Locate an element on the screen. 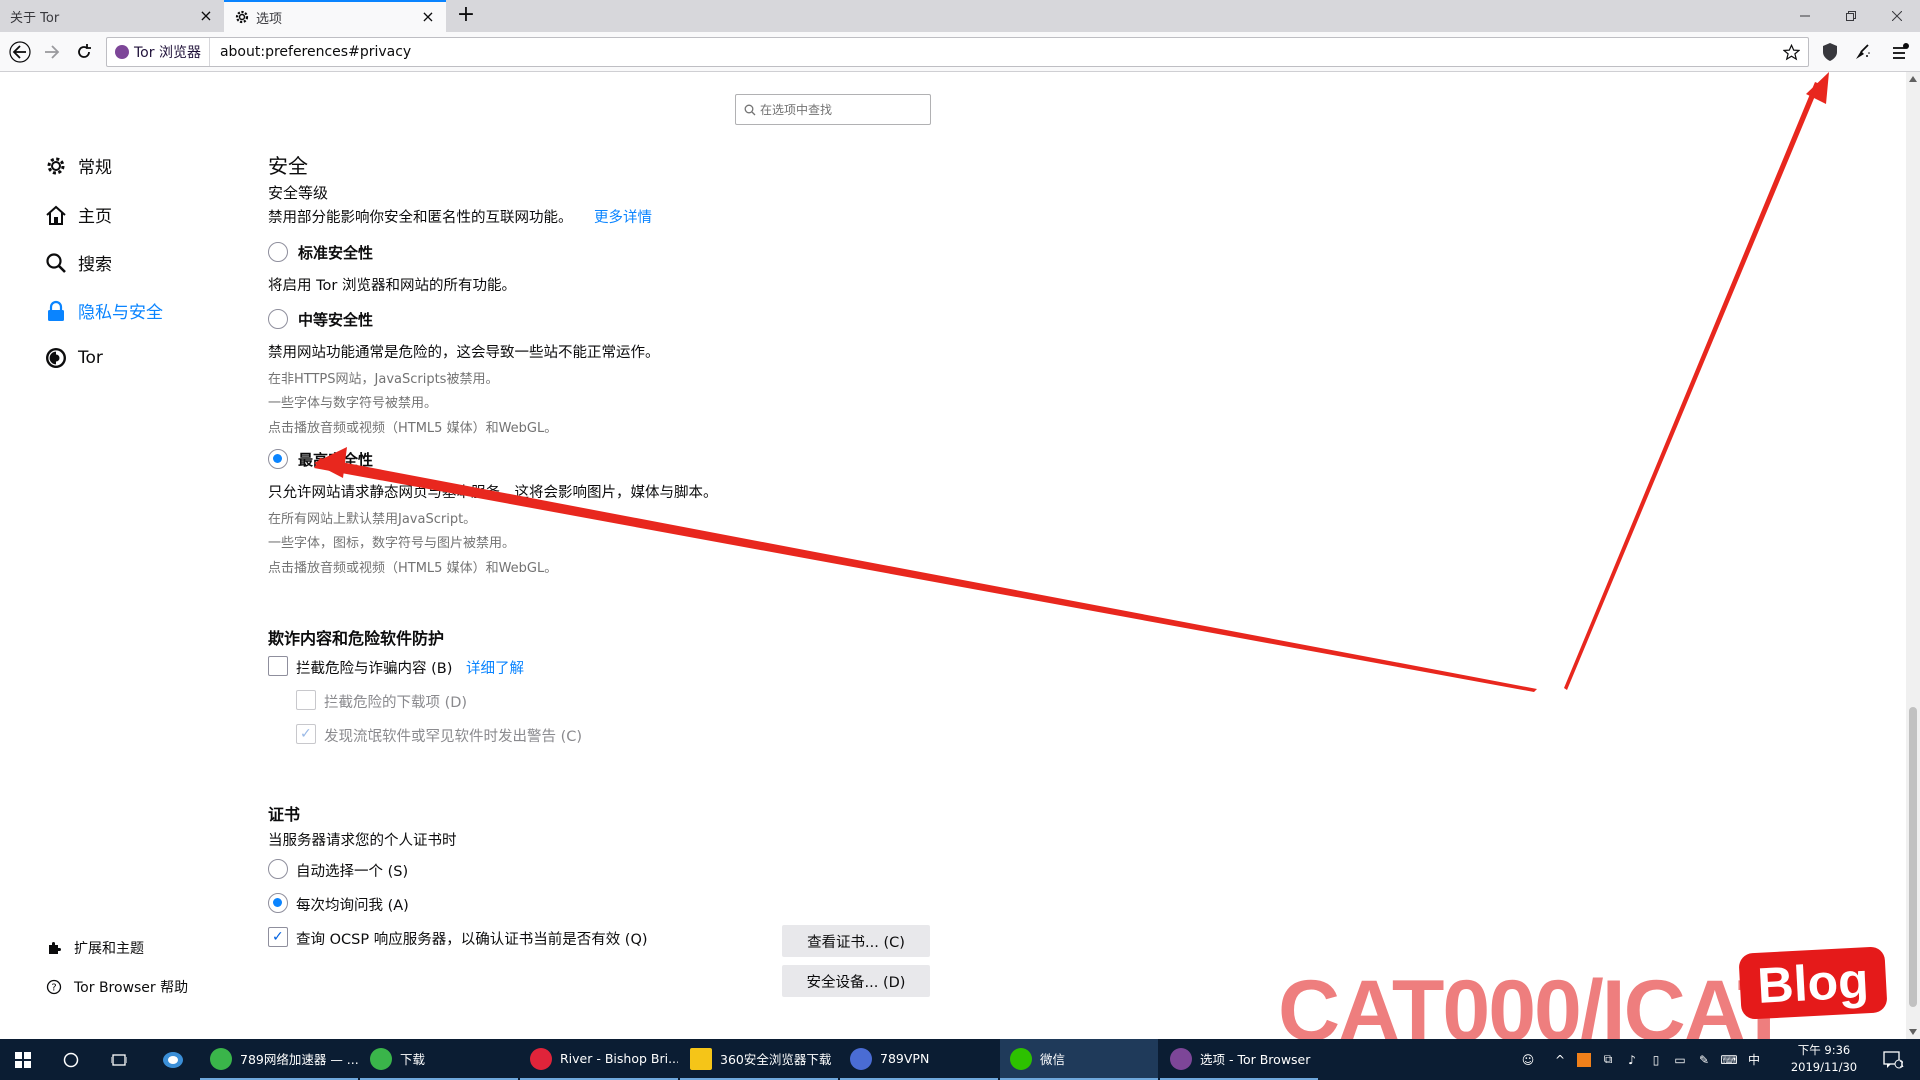 The height and width of the screenshot is (1080, 1920). sidebar-help-link: ? Tor Browser 帮助 is located at coordinates (117, 987).